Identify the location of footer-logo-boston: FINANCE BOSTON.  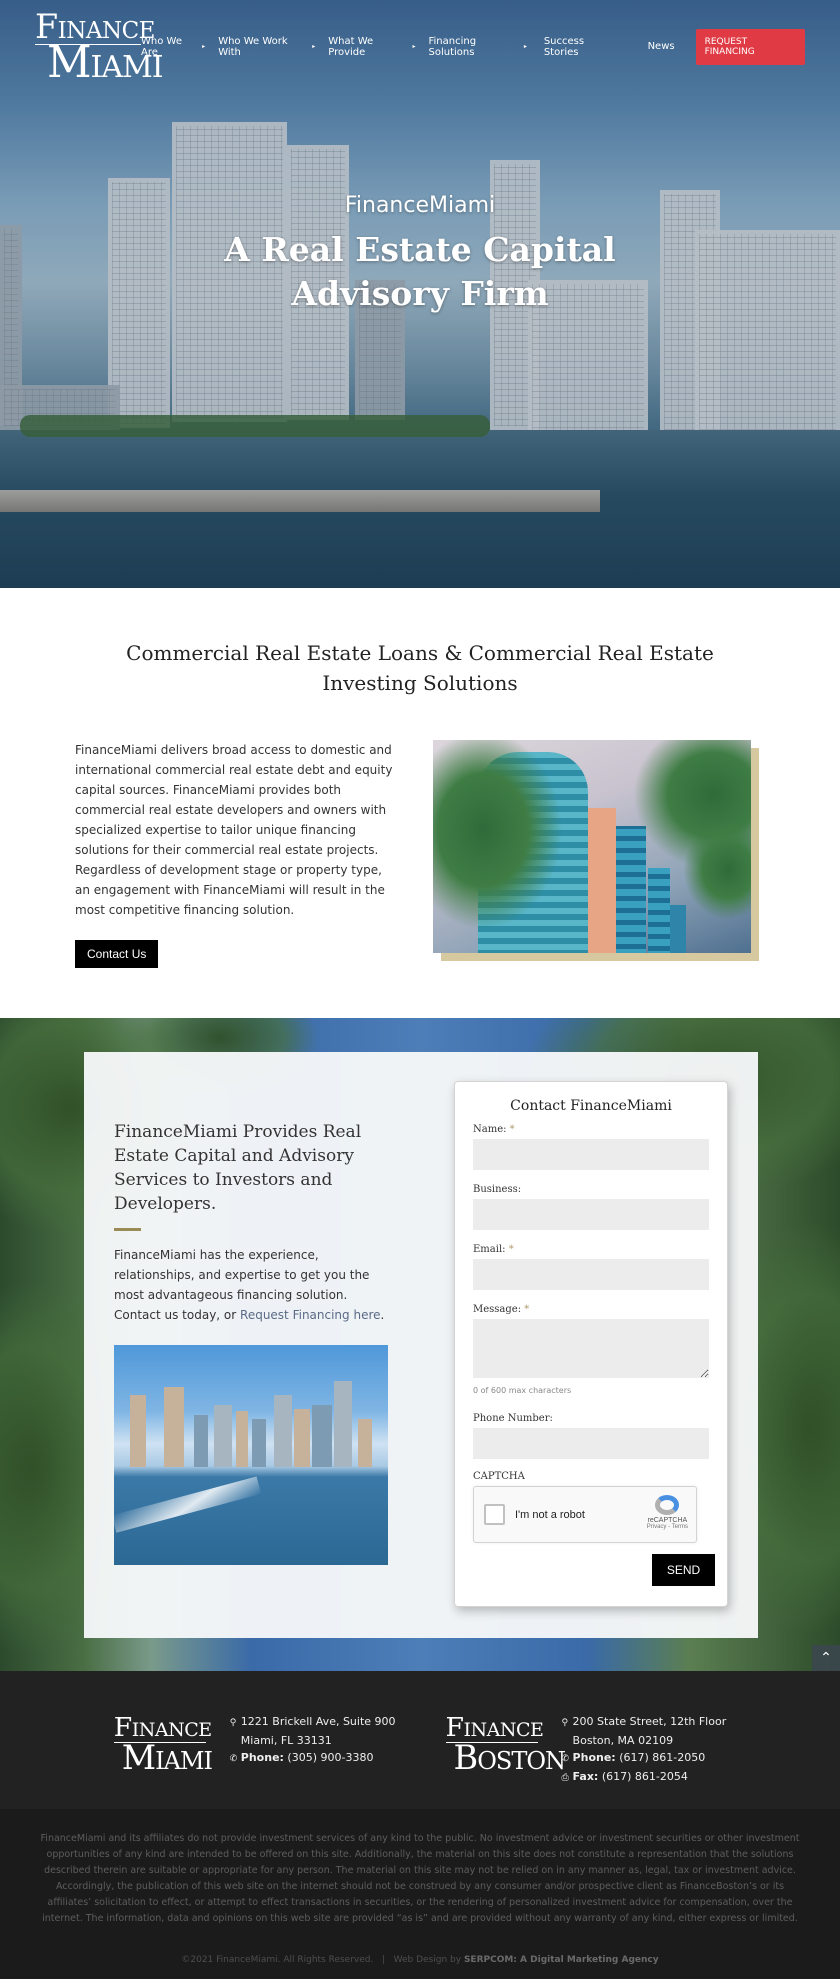
(505, 1745).